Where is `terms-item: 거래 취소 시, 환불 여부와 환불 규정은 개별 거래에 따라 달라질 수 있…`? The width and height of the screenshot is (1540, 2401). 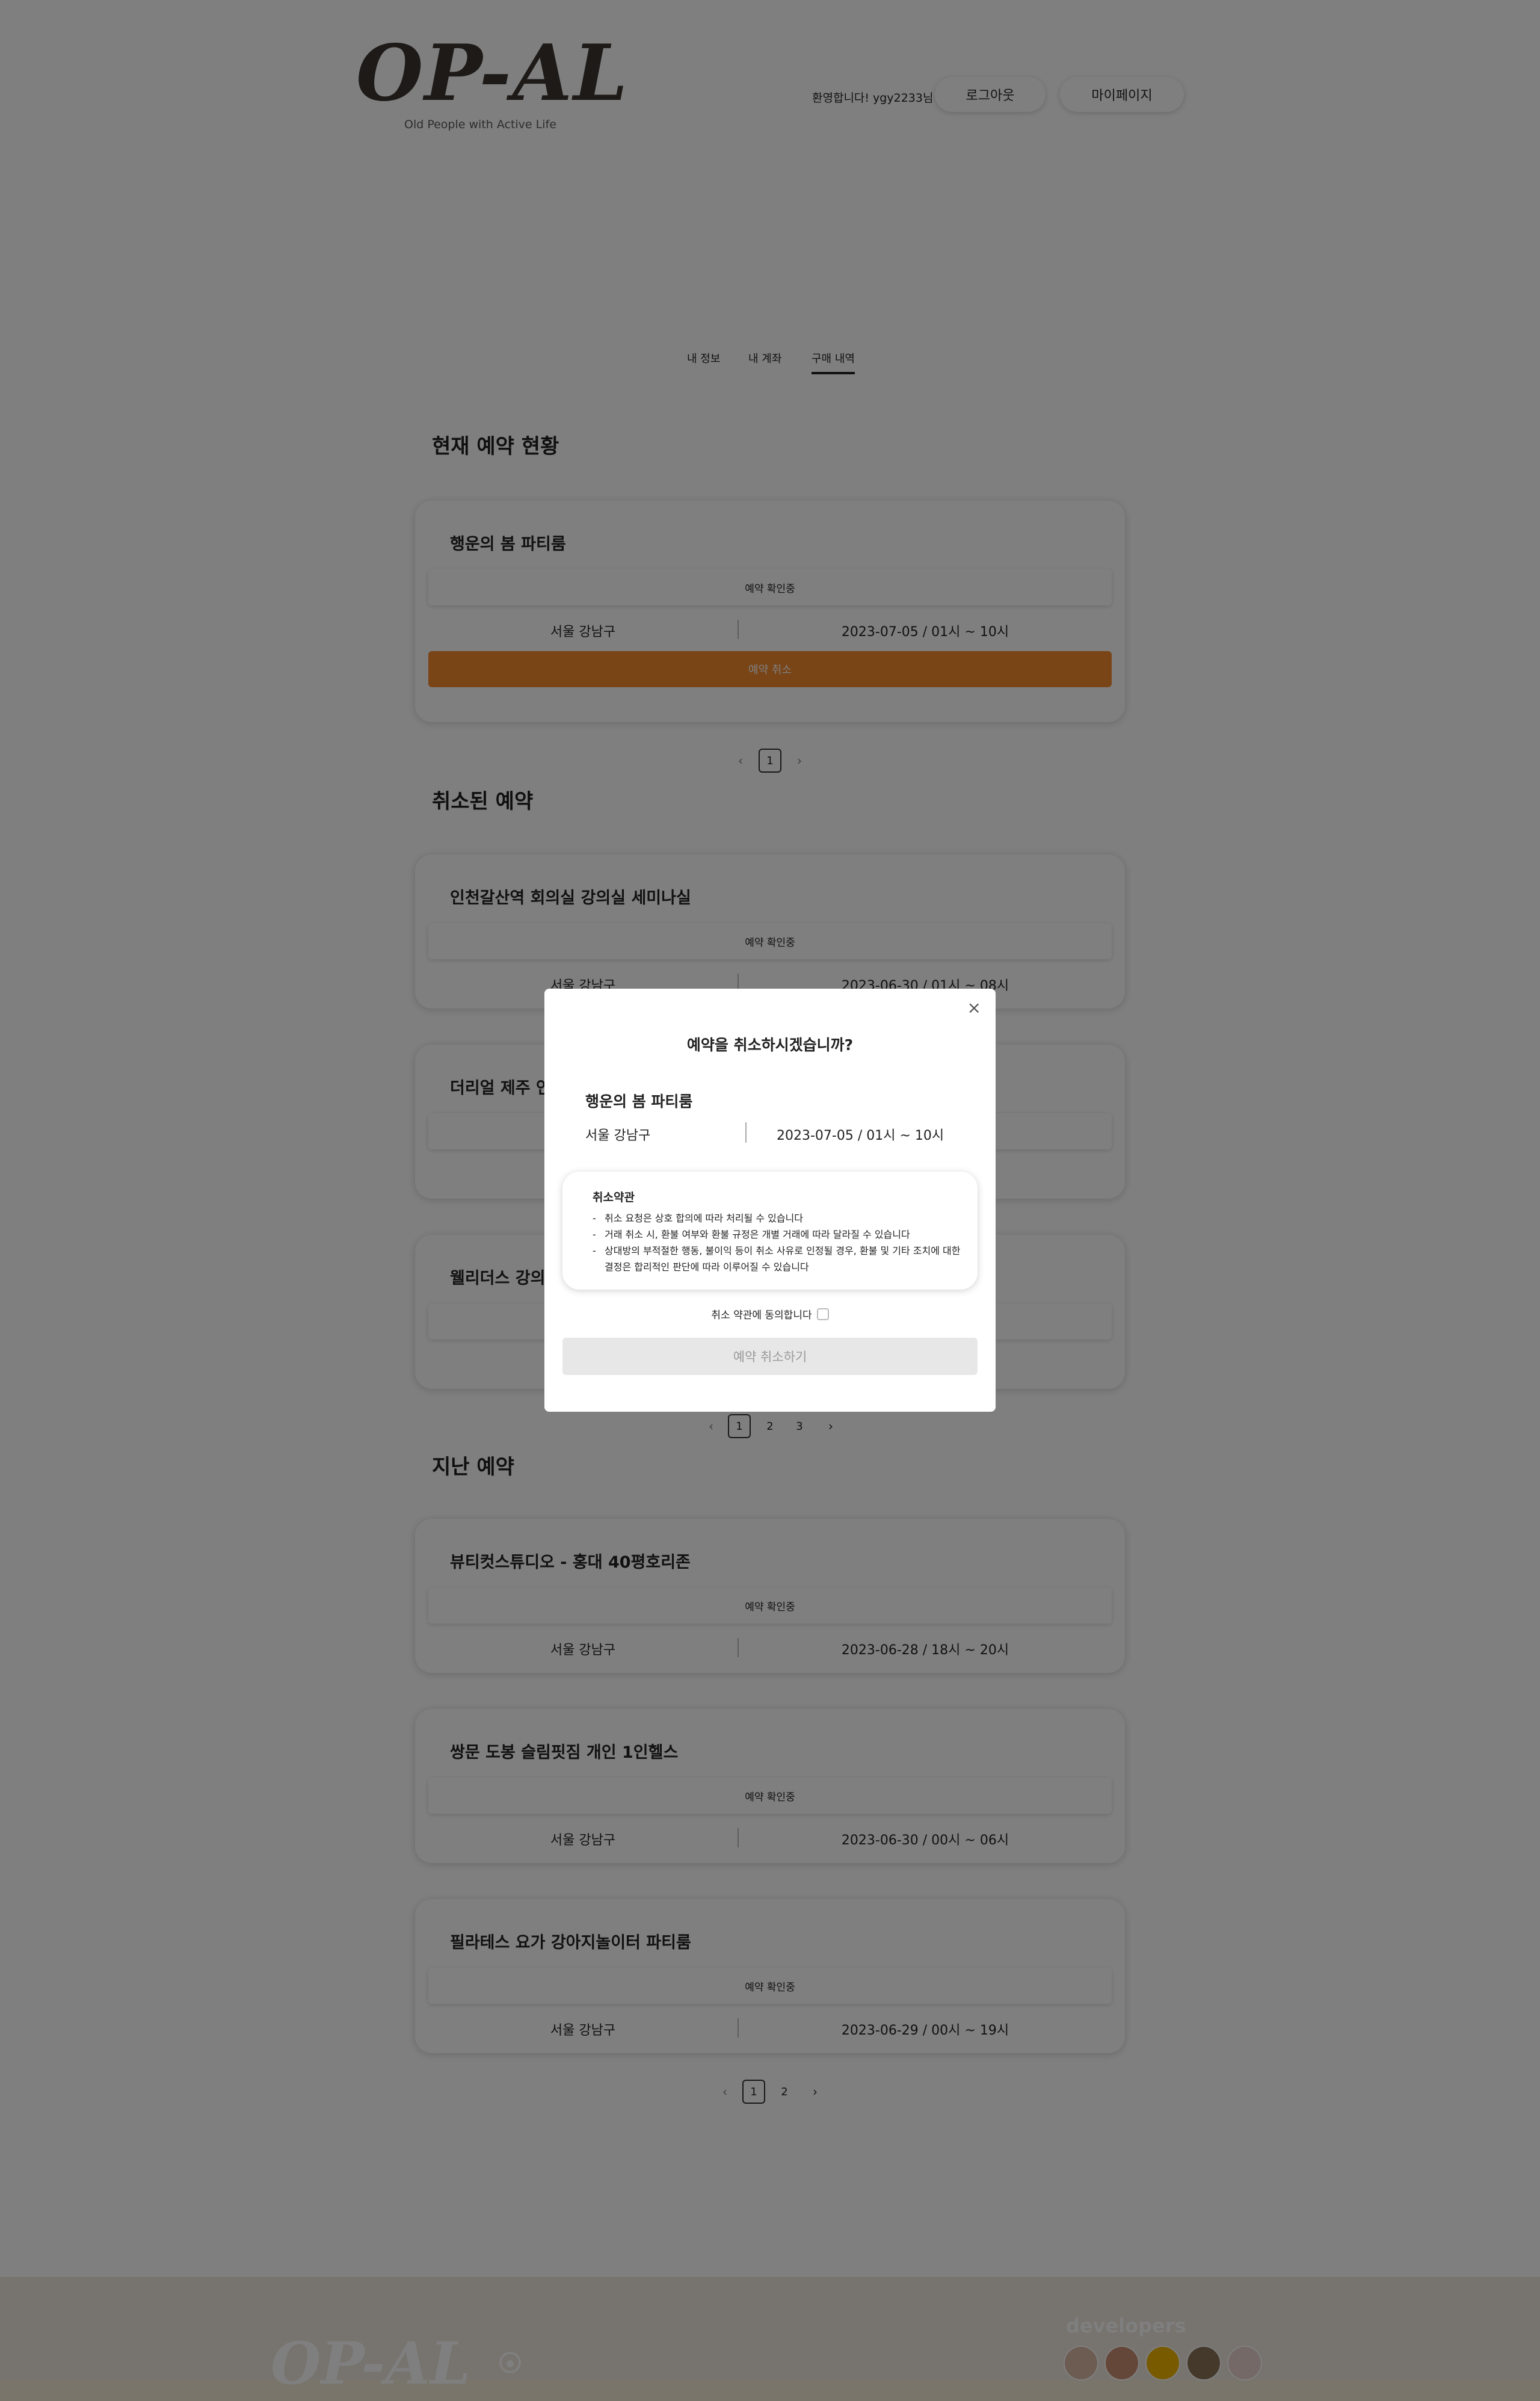
terms-item: 거래 취소 시, 환불 여부와 환불 규정은 개별 거래에 따라 달라질 수 있… is located at coordinates (779, 1234).